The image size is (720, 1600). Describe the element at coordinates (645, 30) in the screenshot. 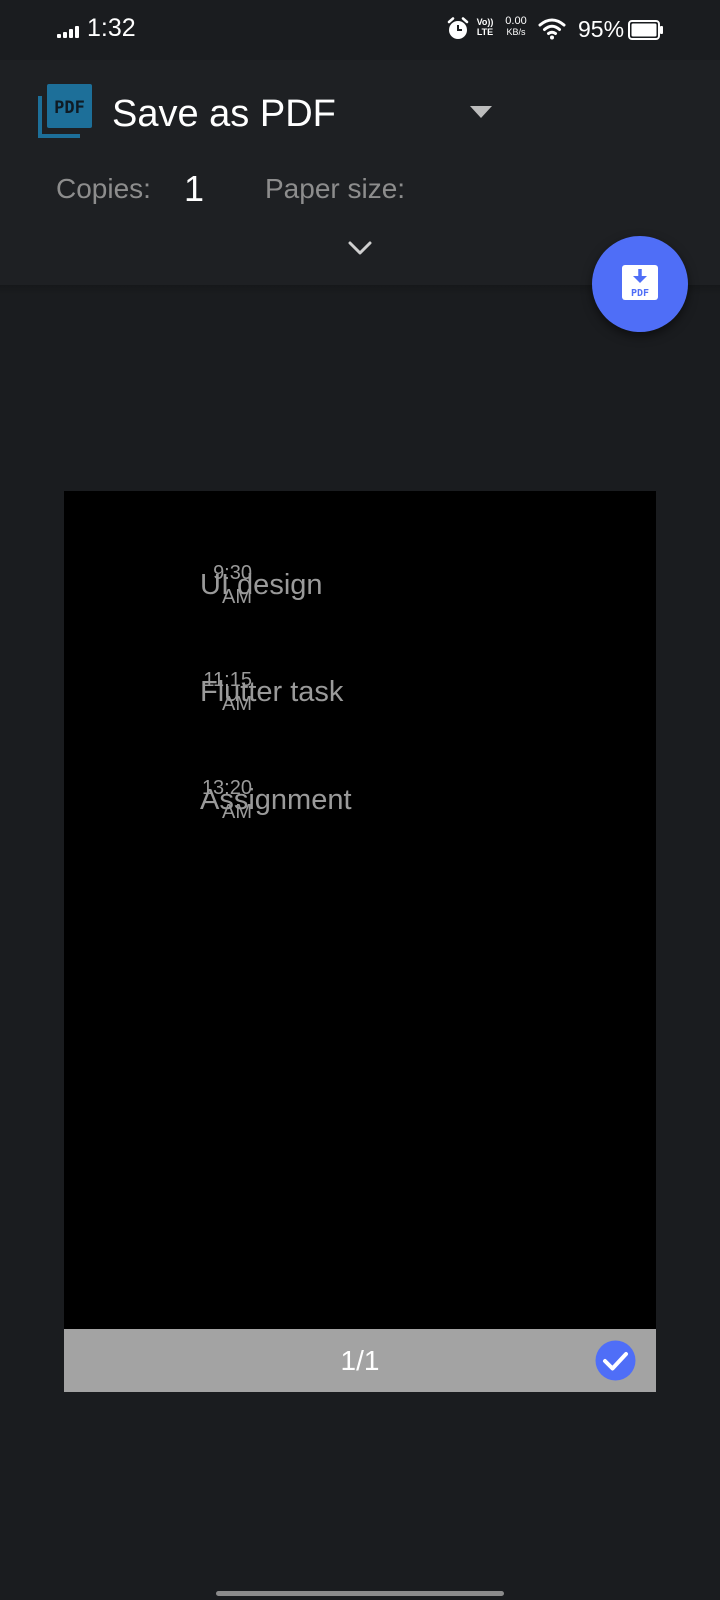

I see `battery-icon` at that location.